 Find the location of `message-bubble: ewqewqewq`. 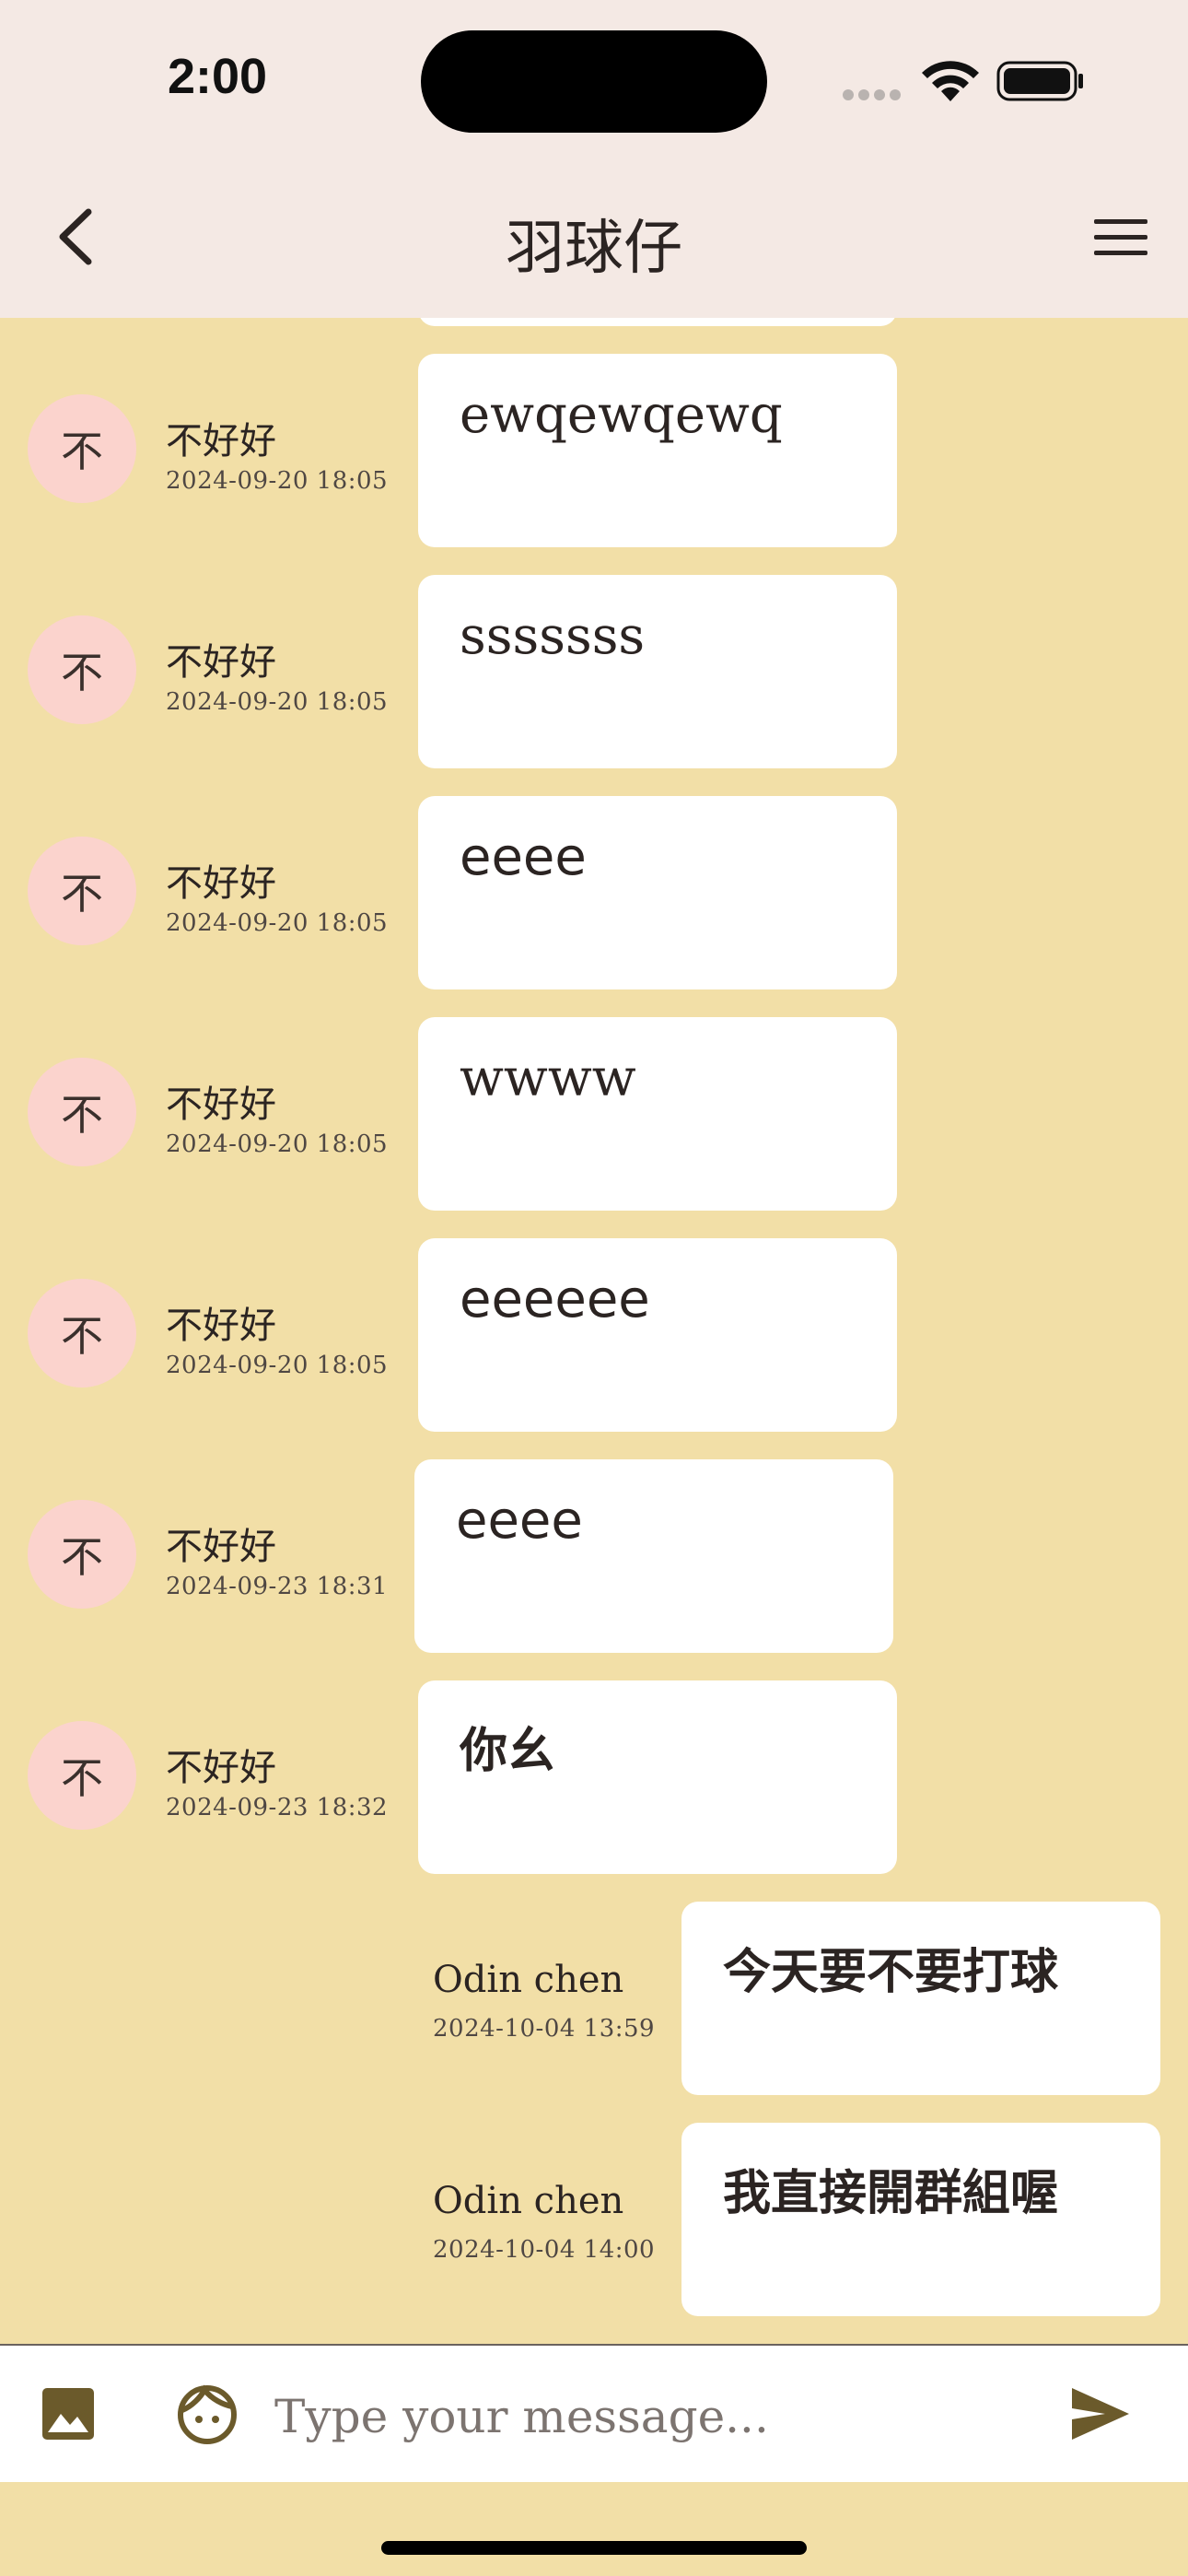

message-bubble: ewqewqewq is located at coordinates (657, 450).